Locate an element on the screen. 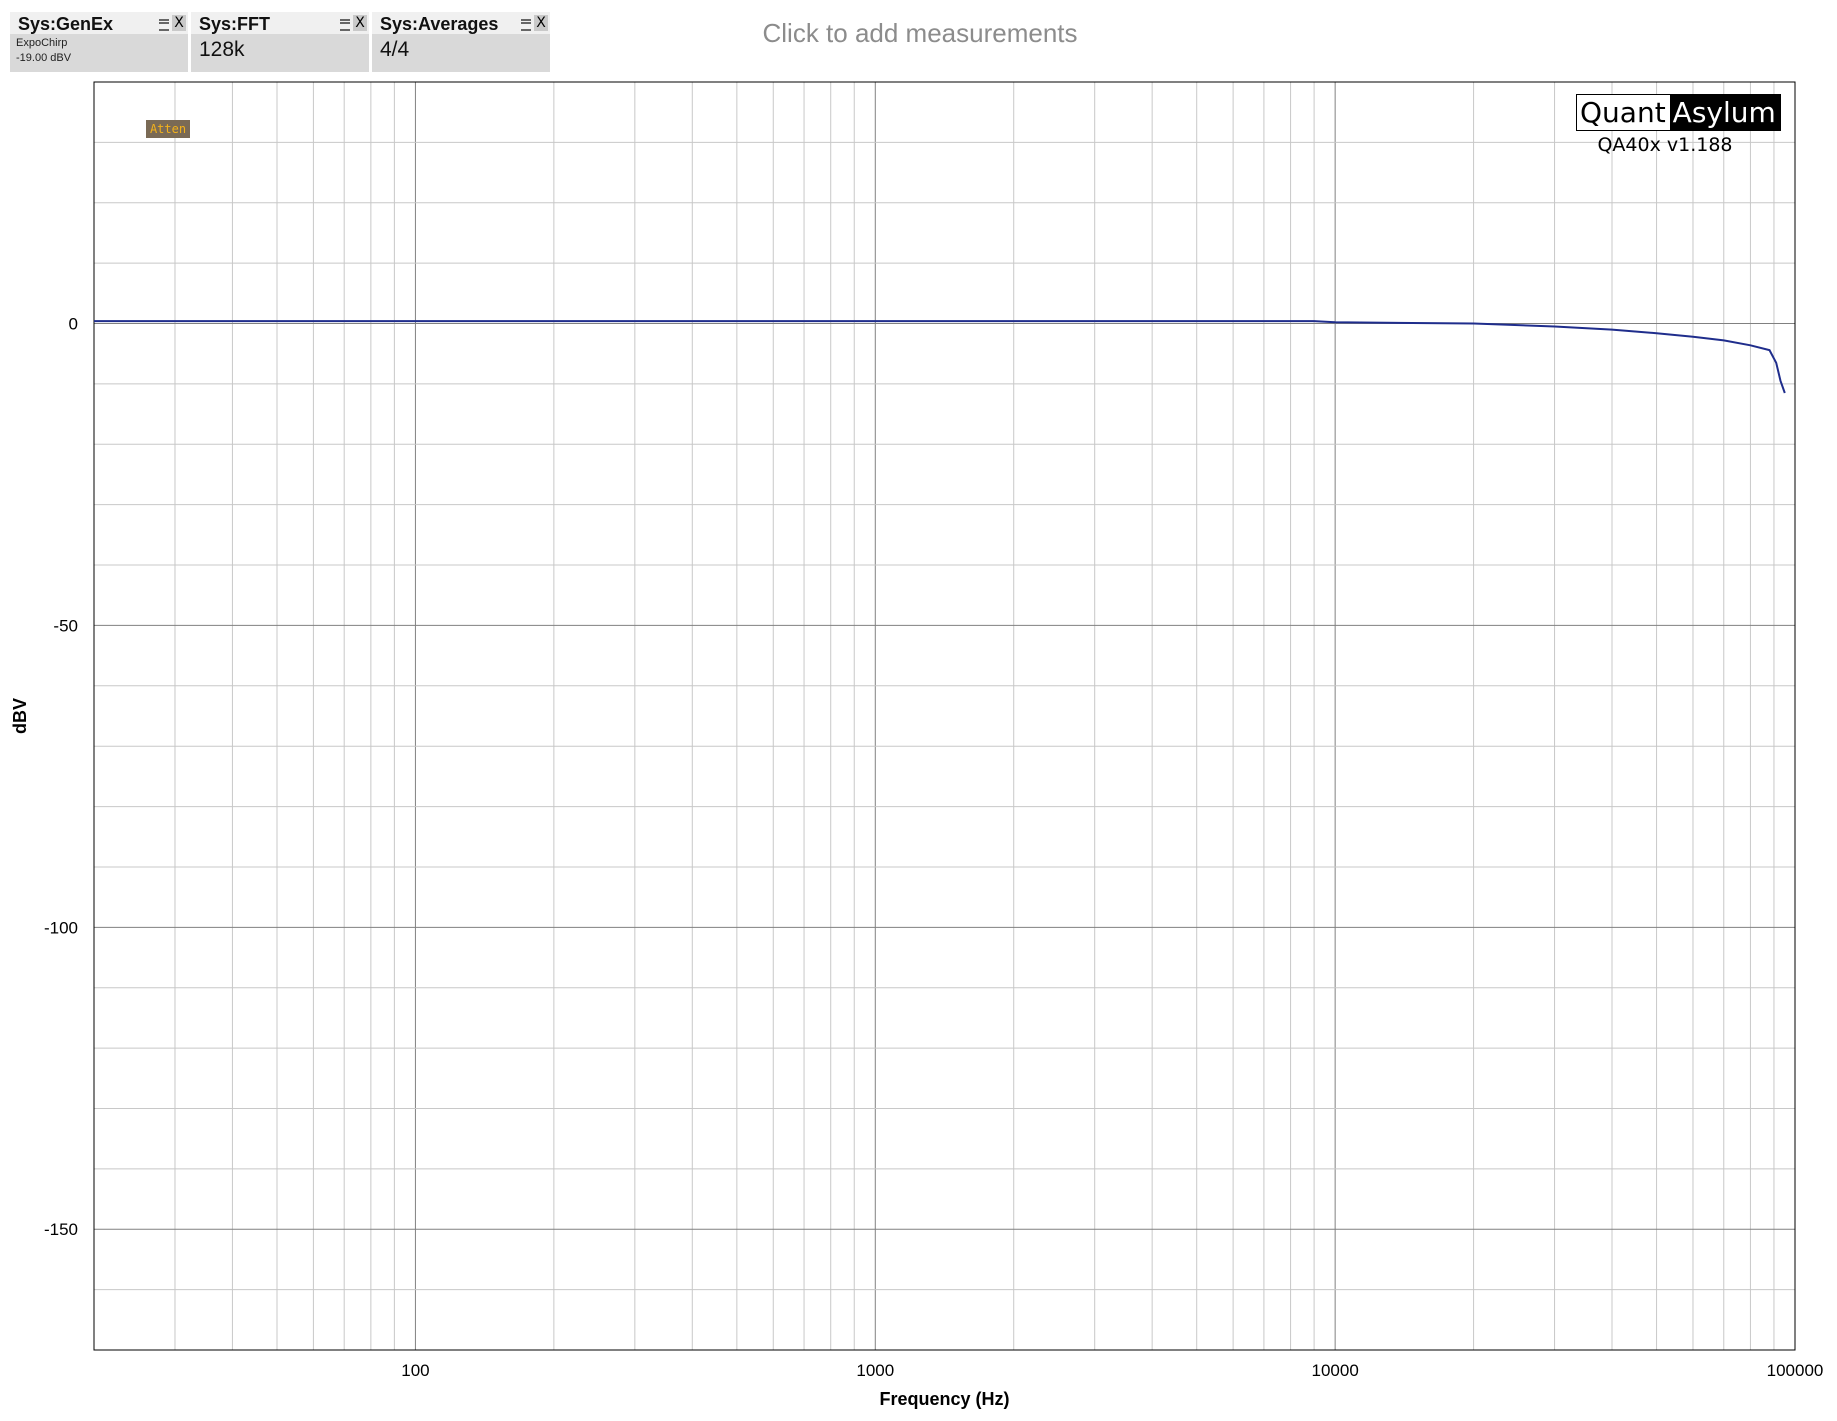 This screenshot has height=1421, width=1837. series-line is located at coordinates (940, 357).